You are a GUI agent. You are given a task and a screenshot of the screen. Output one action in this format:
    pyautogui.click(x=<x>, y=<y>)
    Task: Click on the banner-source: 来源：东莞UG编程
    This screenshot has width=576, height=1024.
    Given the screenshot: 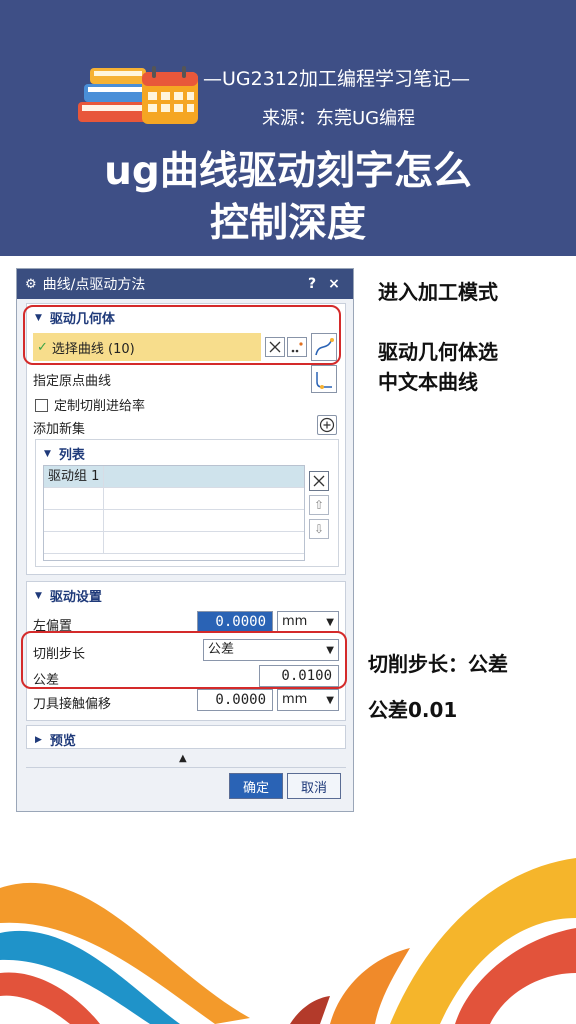 What is the action you would take?
    pyautogui.click(x=339, y=118)
    